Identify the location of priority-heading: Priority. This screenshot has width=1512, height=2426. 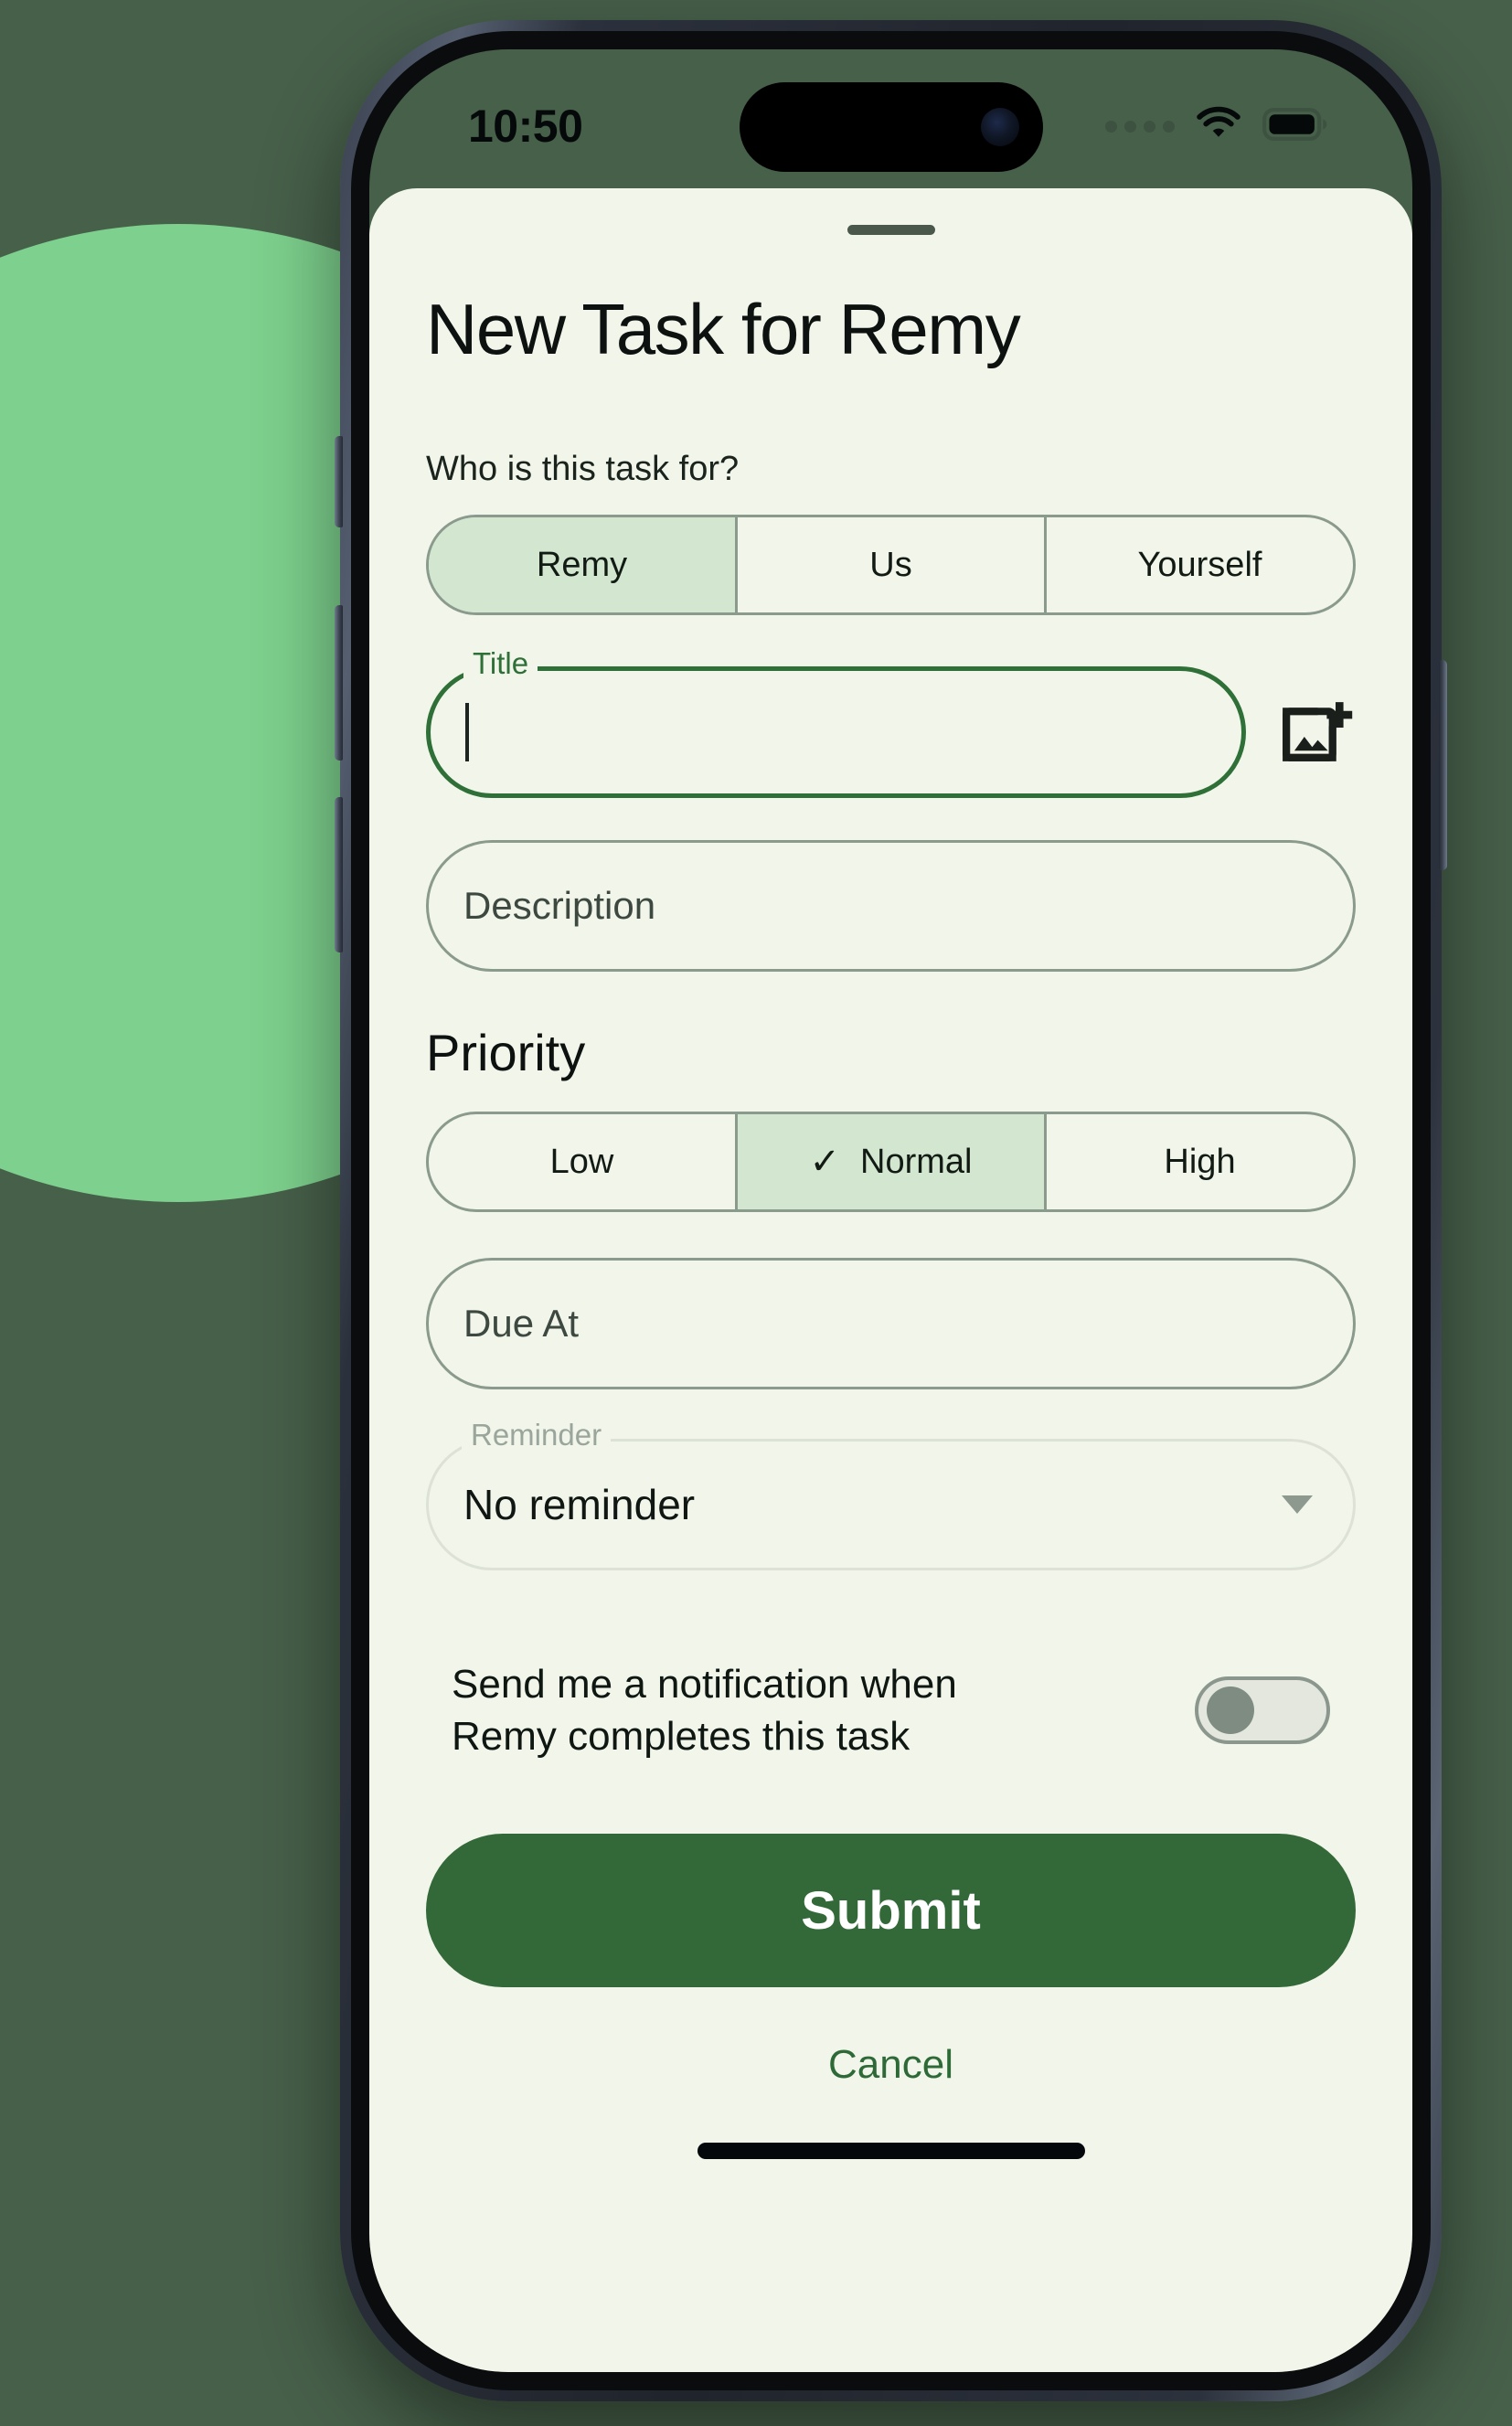
(506, 1052).